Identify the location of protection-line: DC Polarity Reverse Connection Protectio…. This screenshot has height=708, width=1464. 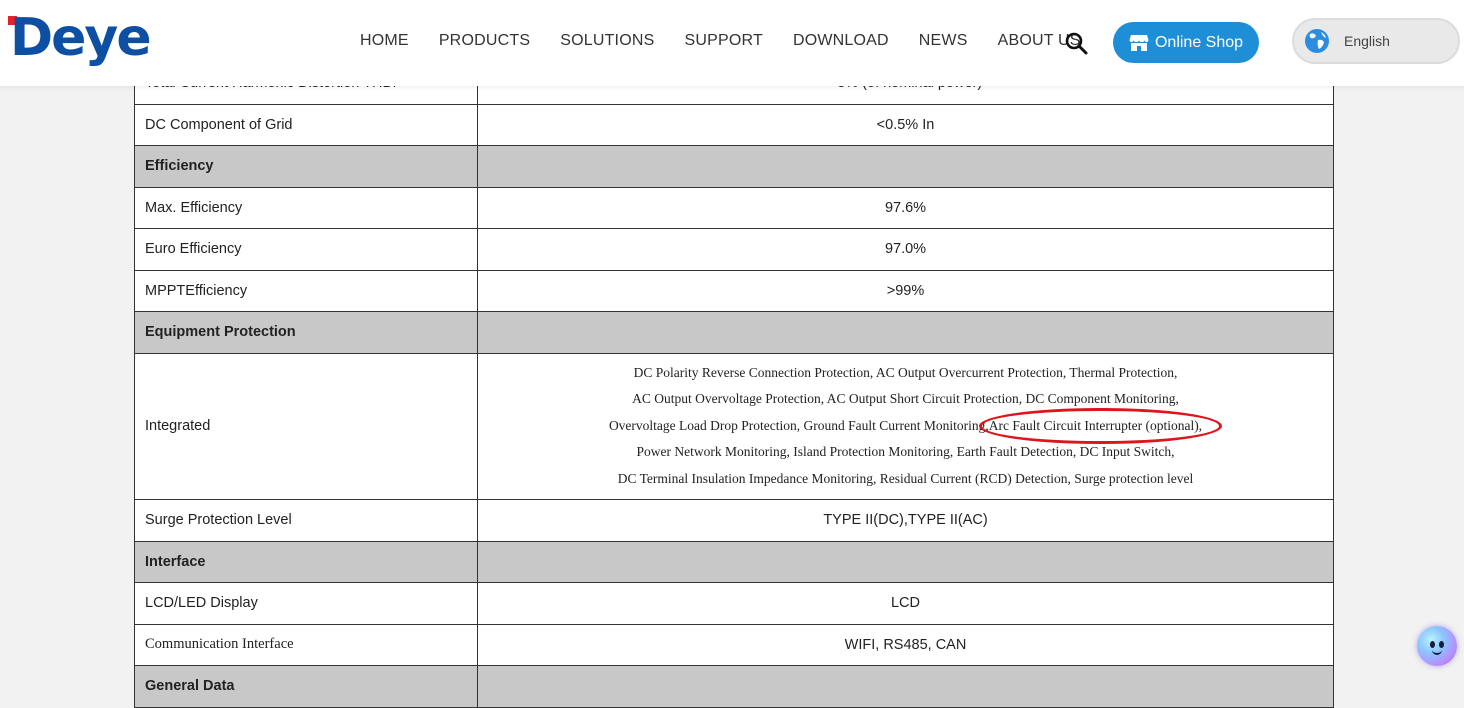
(905, 372).